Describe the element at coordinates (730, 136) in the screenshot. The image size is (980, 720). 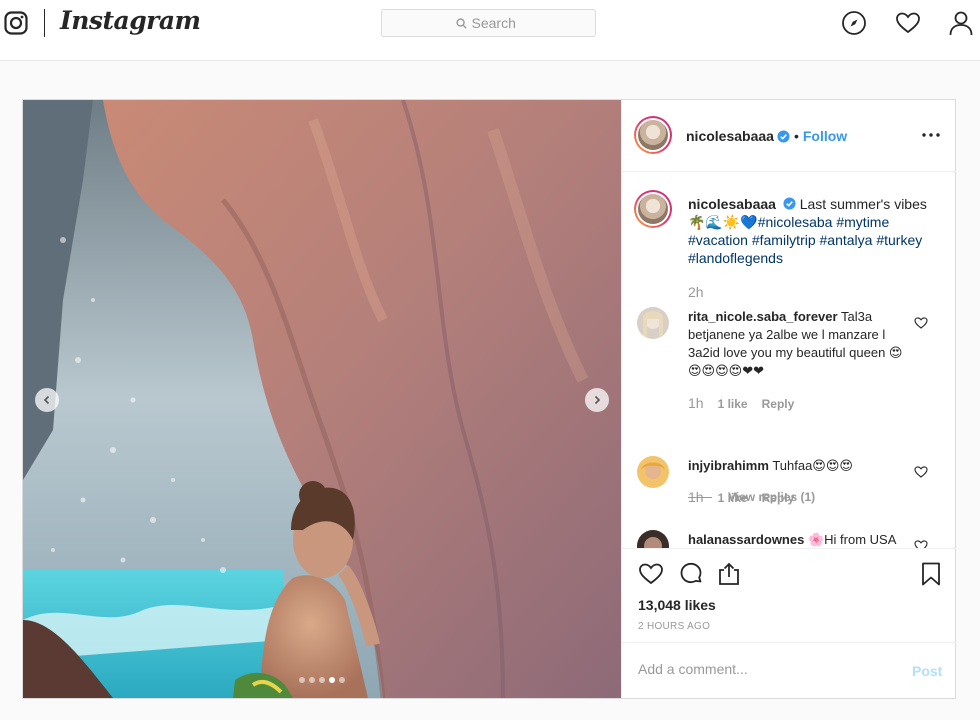
I see `author-username: nicolesabaaa` at that location.